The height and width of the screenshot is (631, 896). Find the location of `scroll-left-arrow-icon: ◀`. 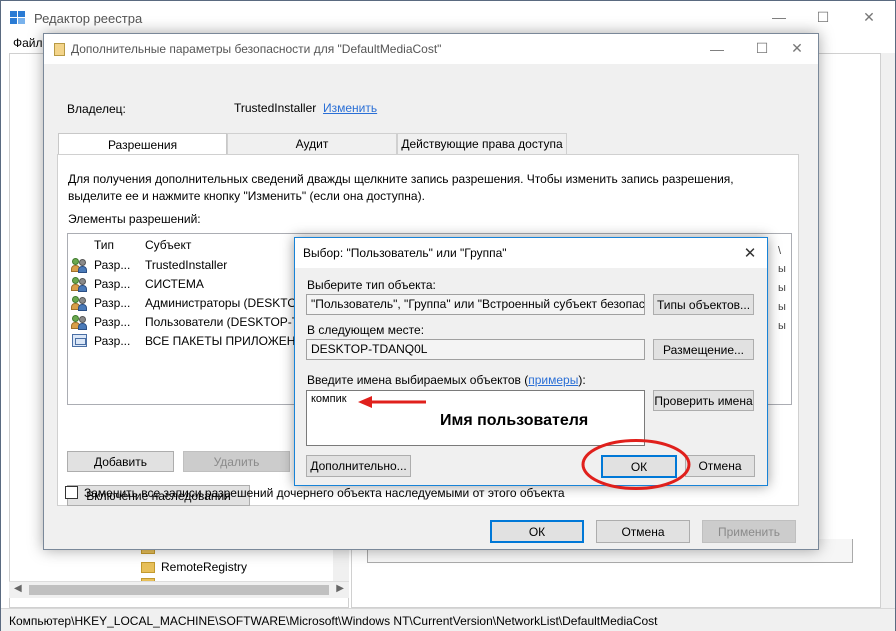

scroll-left-arrow-icon: ◀ is located at coordinates (18, 588).